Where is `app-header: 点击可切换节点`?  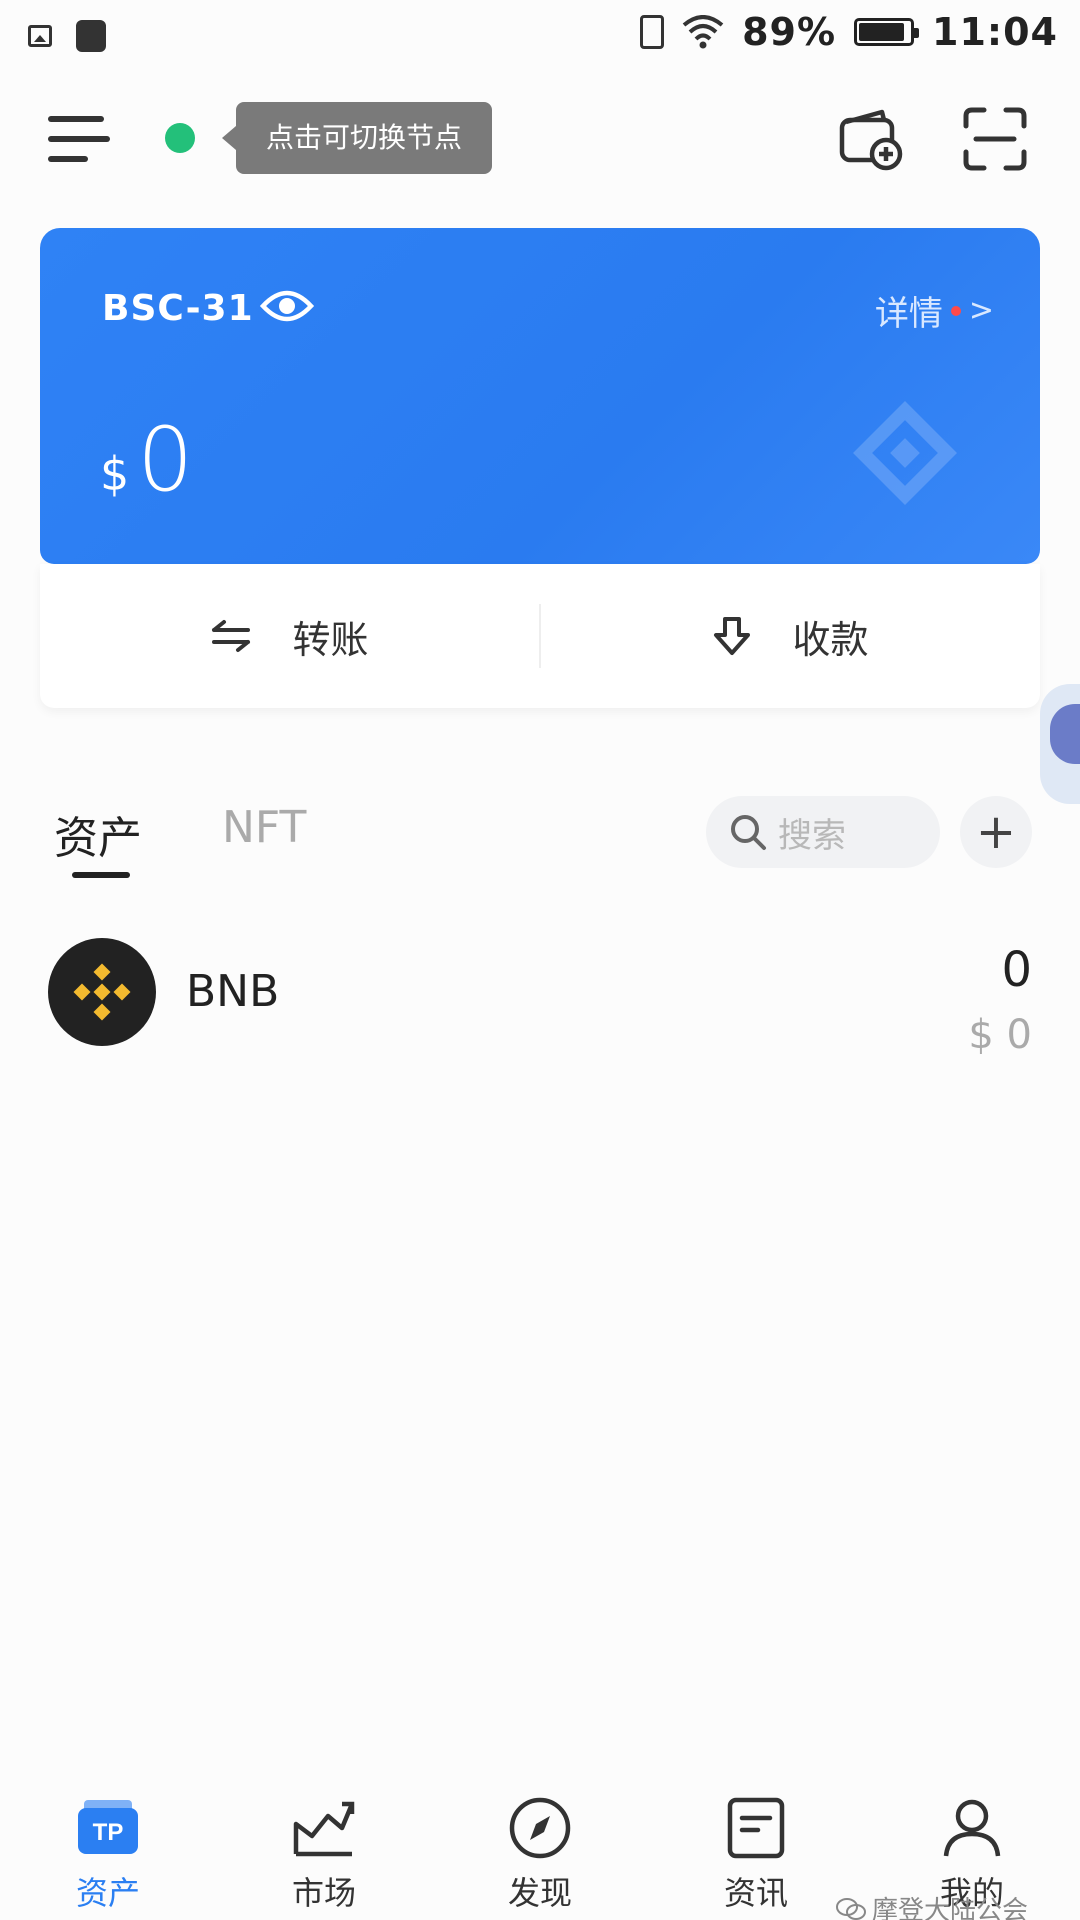 app-header: 点击可切换节点 is located at coordinates (540, 143).